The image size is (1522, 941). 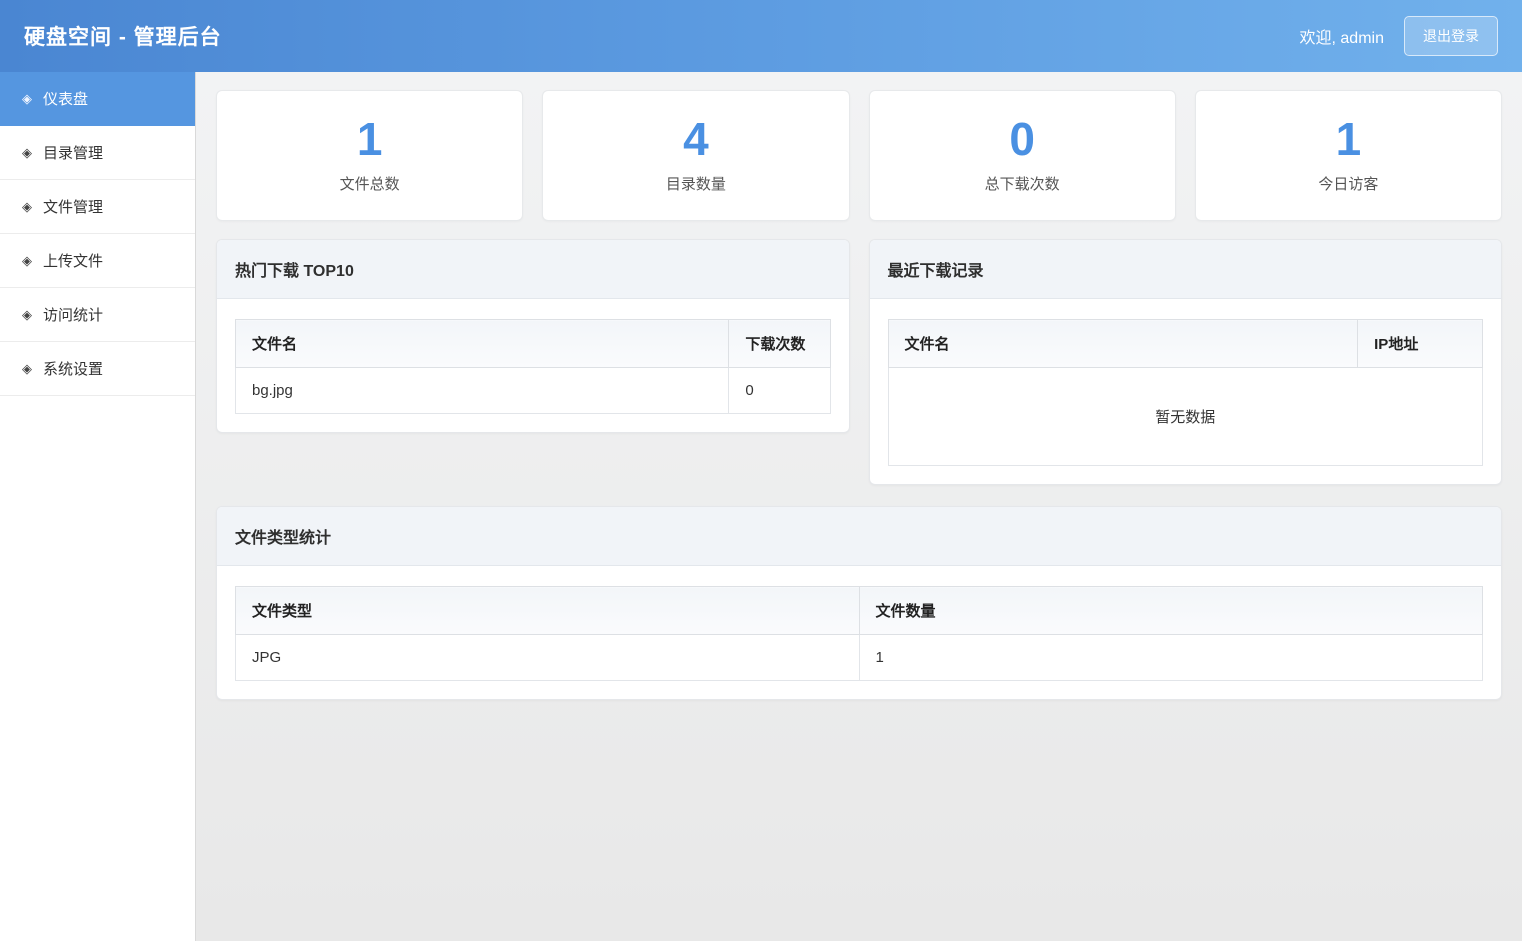 I want to click on panel-recent-downloads: 最近下载记录 文件名 IP地址 暂无数据, so click(x=1185, y=362).